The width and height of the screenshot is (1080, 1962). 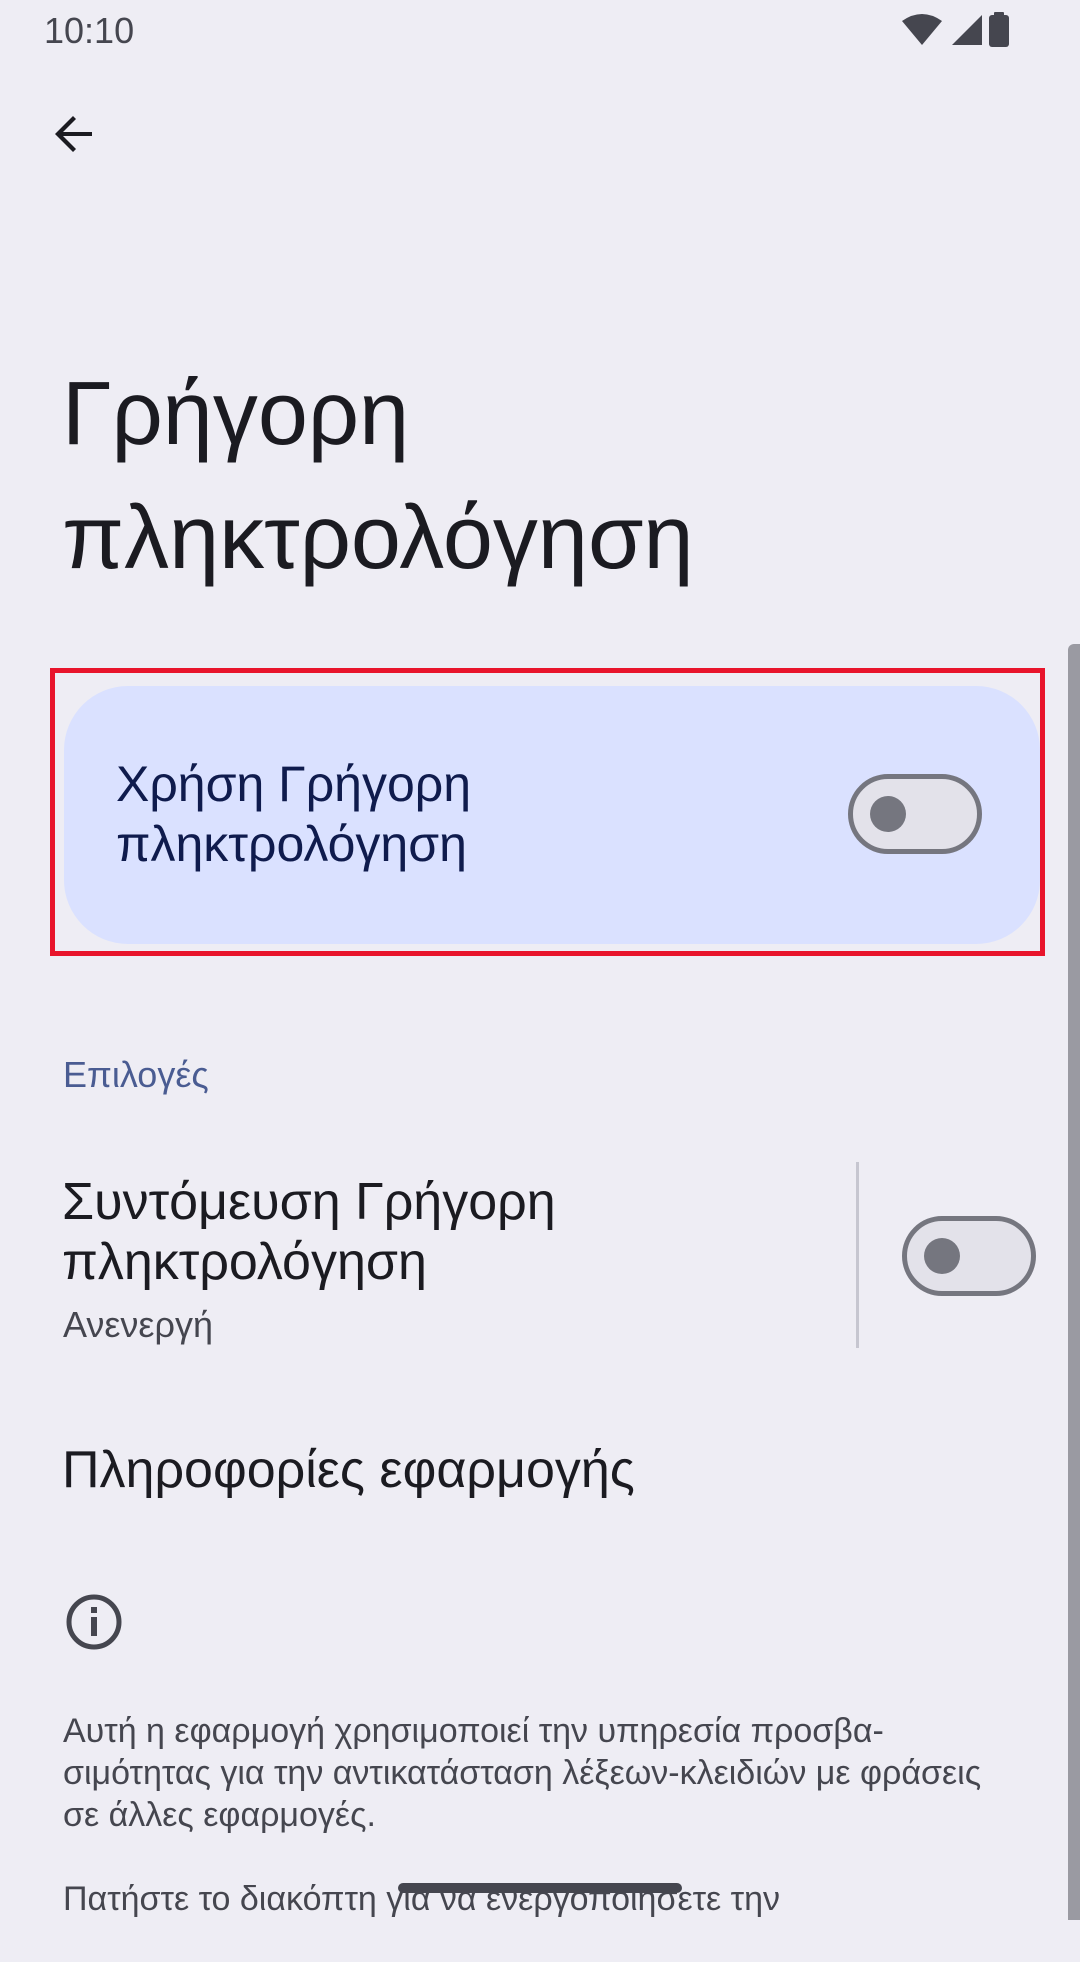 What do you see at coordinates (915, 814) in the screenshot?
I see `main-switch-toggle` at bounding box center [915, 814].